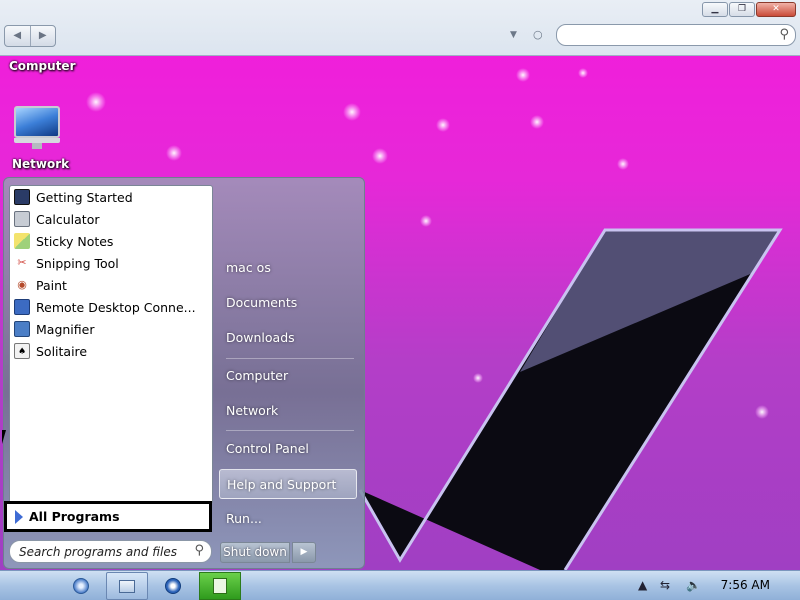  What do you see at coordinates (742, 9) in the screenshot?
I see `maximize-button: ❐` at bounding box center [742, 9].